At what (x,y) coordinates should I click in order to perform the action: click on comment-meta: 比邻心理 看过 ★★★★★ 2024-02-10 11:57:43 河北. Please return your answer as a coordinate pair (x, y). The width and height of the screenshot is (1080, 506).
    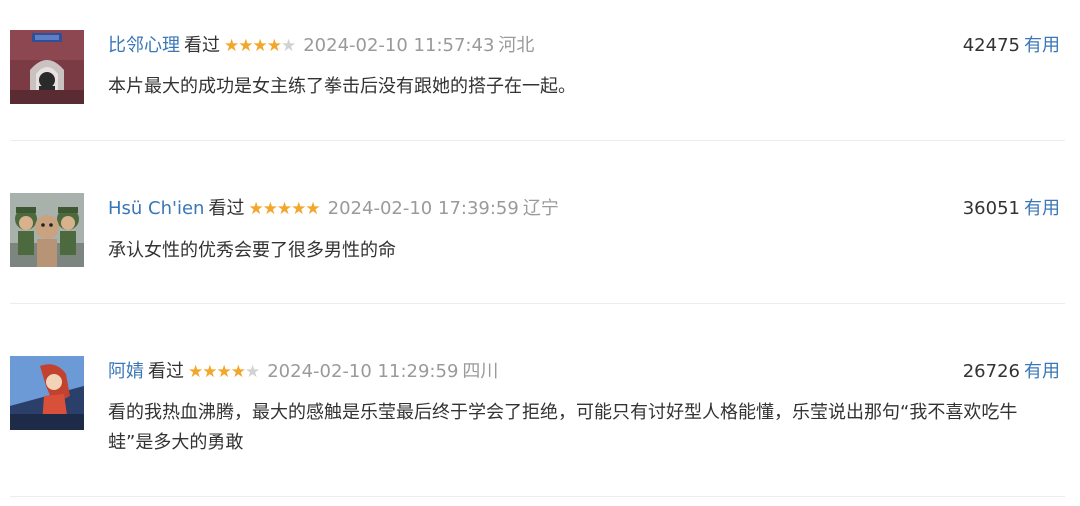
    Looking at the image, I should click on (321, 46).